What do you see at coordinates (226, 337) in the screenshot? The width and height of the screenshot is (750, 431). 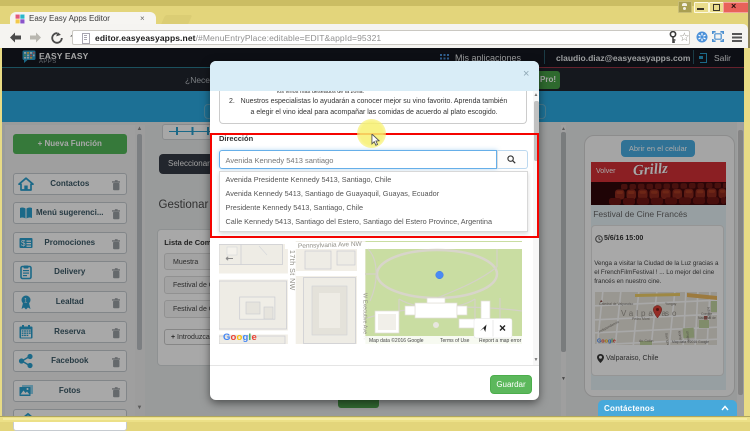 I see `svg-text: G` at bounding box center [226, 337].